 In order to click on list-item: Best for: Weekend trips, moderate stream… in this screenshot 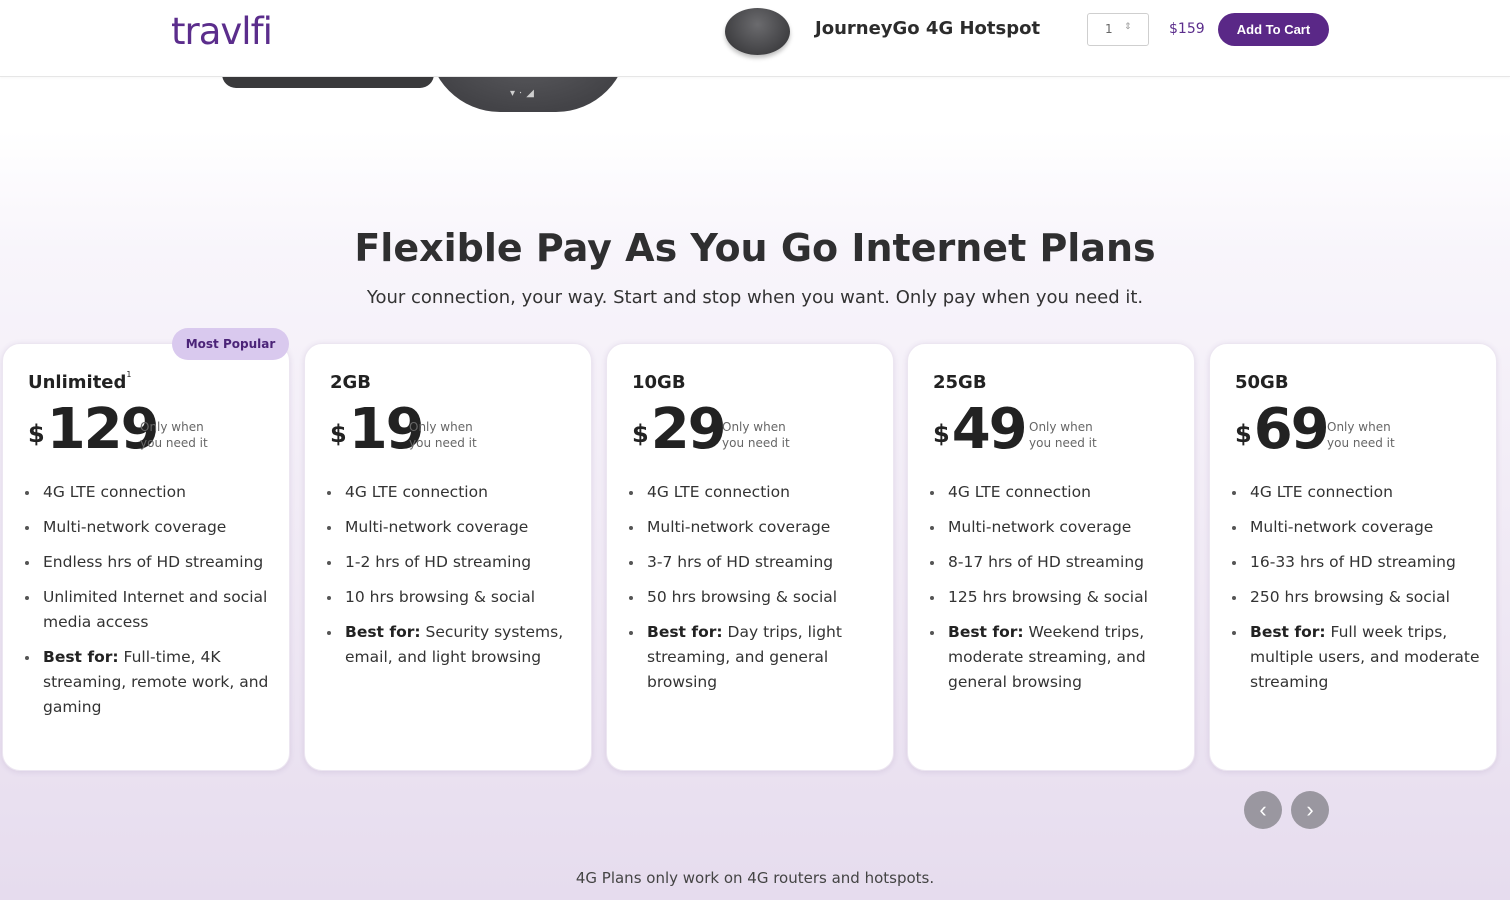, I will do `click(1055, 657)`.